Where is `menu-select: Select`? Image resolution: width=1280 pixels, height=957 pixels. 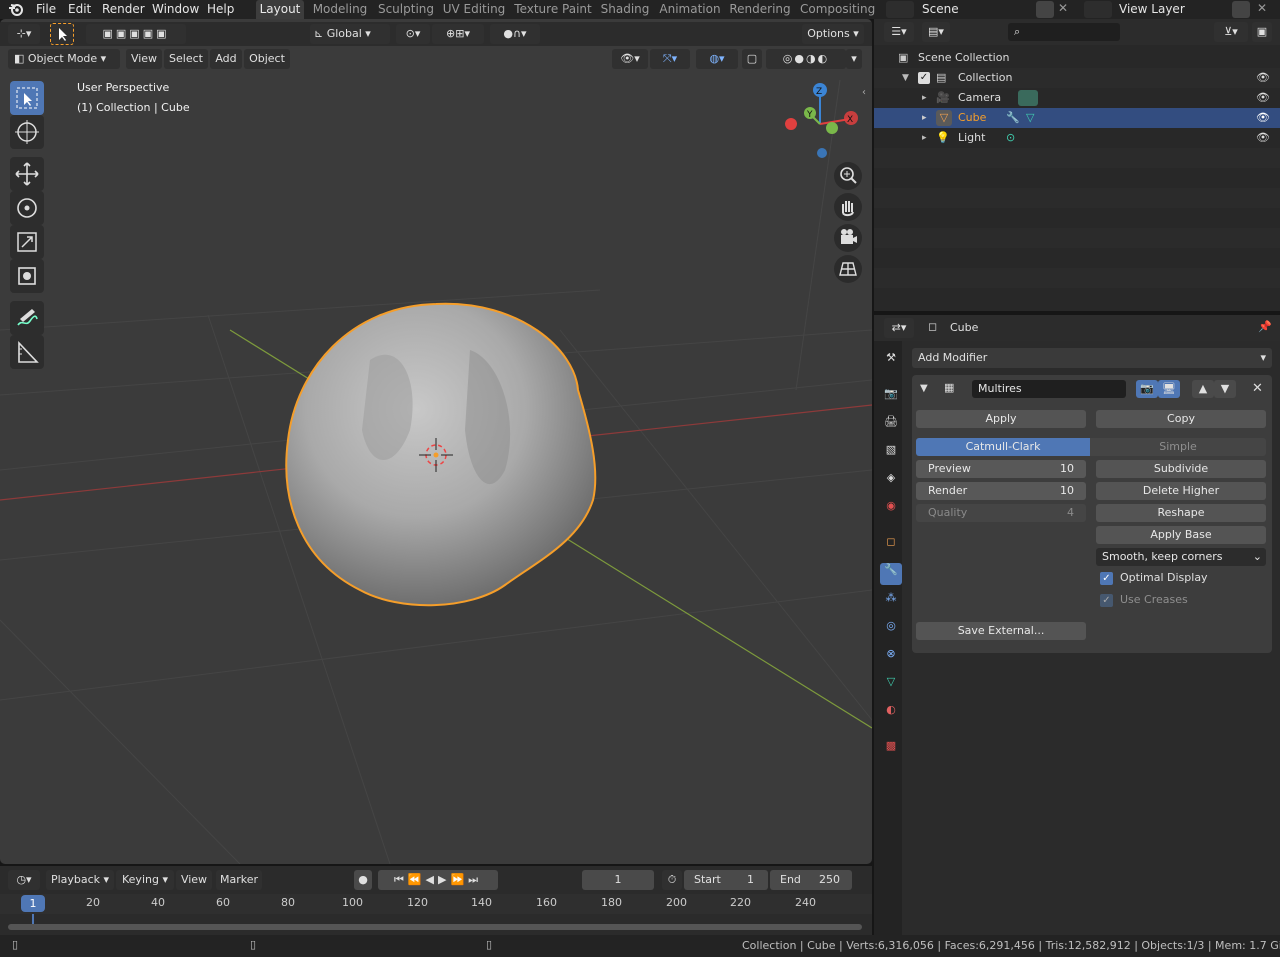
menu-select: Select is located at coordinates (186, 59).